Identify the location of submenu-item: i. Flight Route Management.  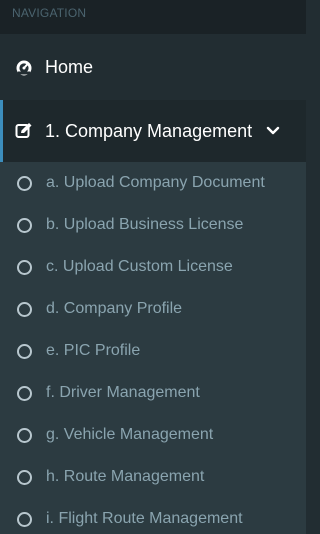
(153, 516).